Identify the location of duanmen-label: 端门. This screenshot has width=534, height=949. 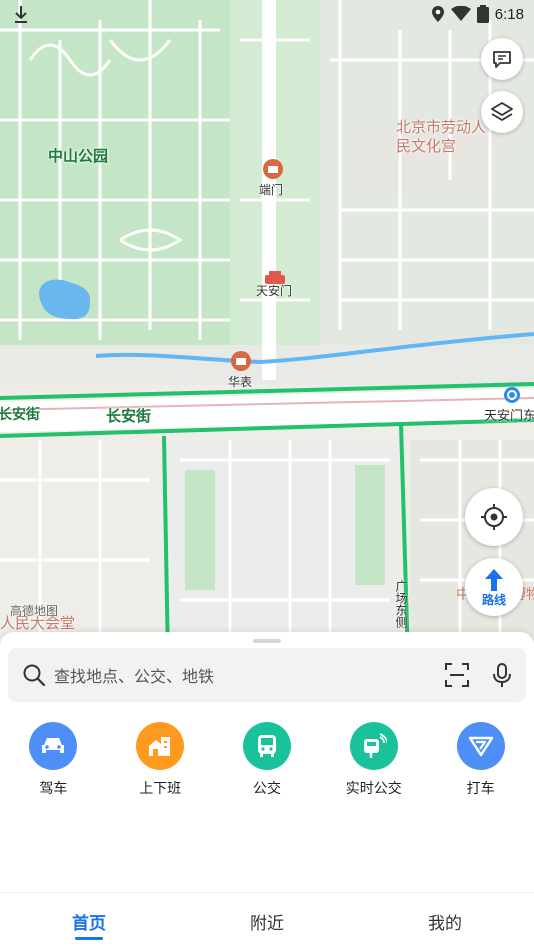
(271, 190).